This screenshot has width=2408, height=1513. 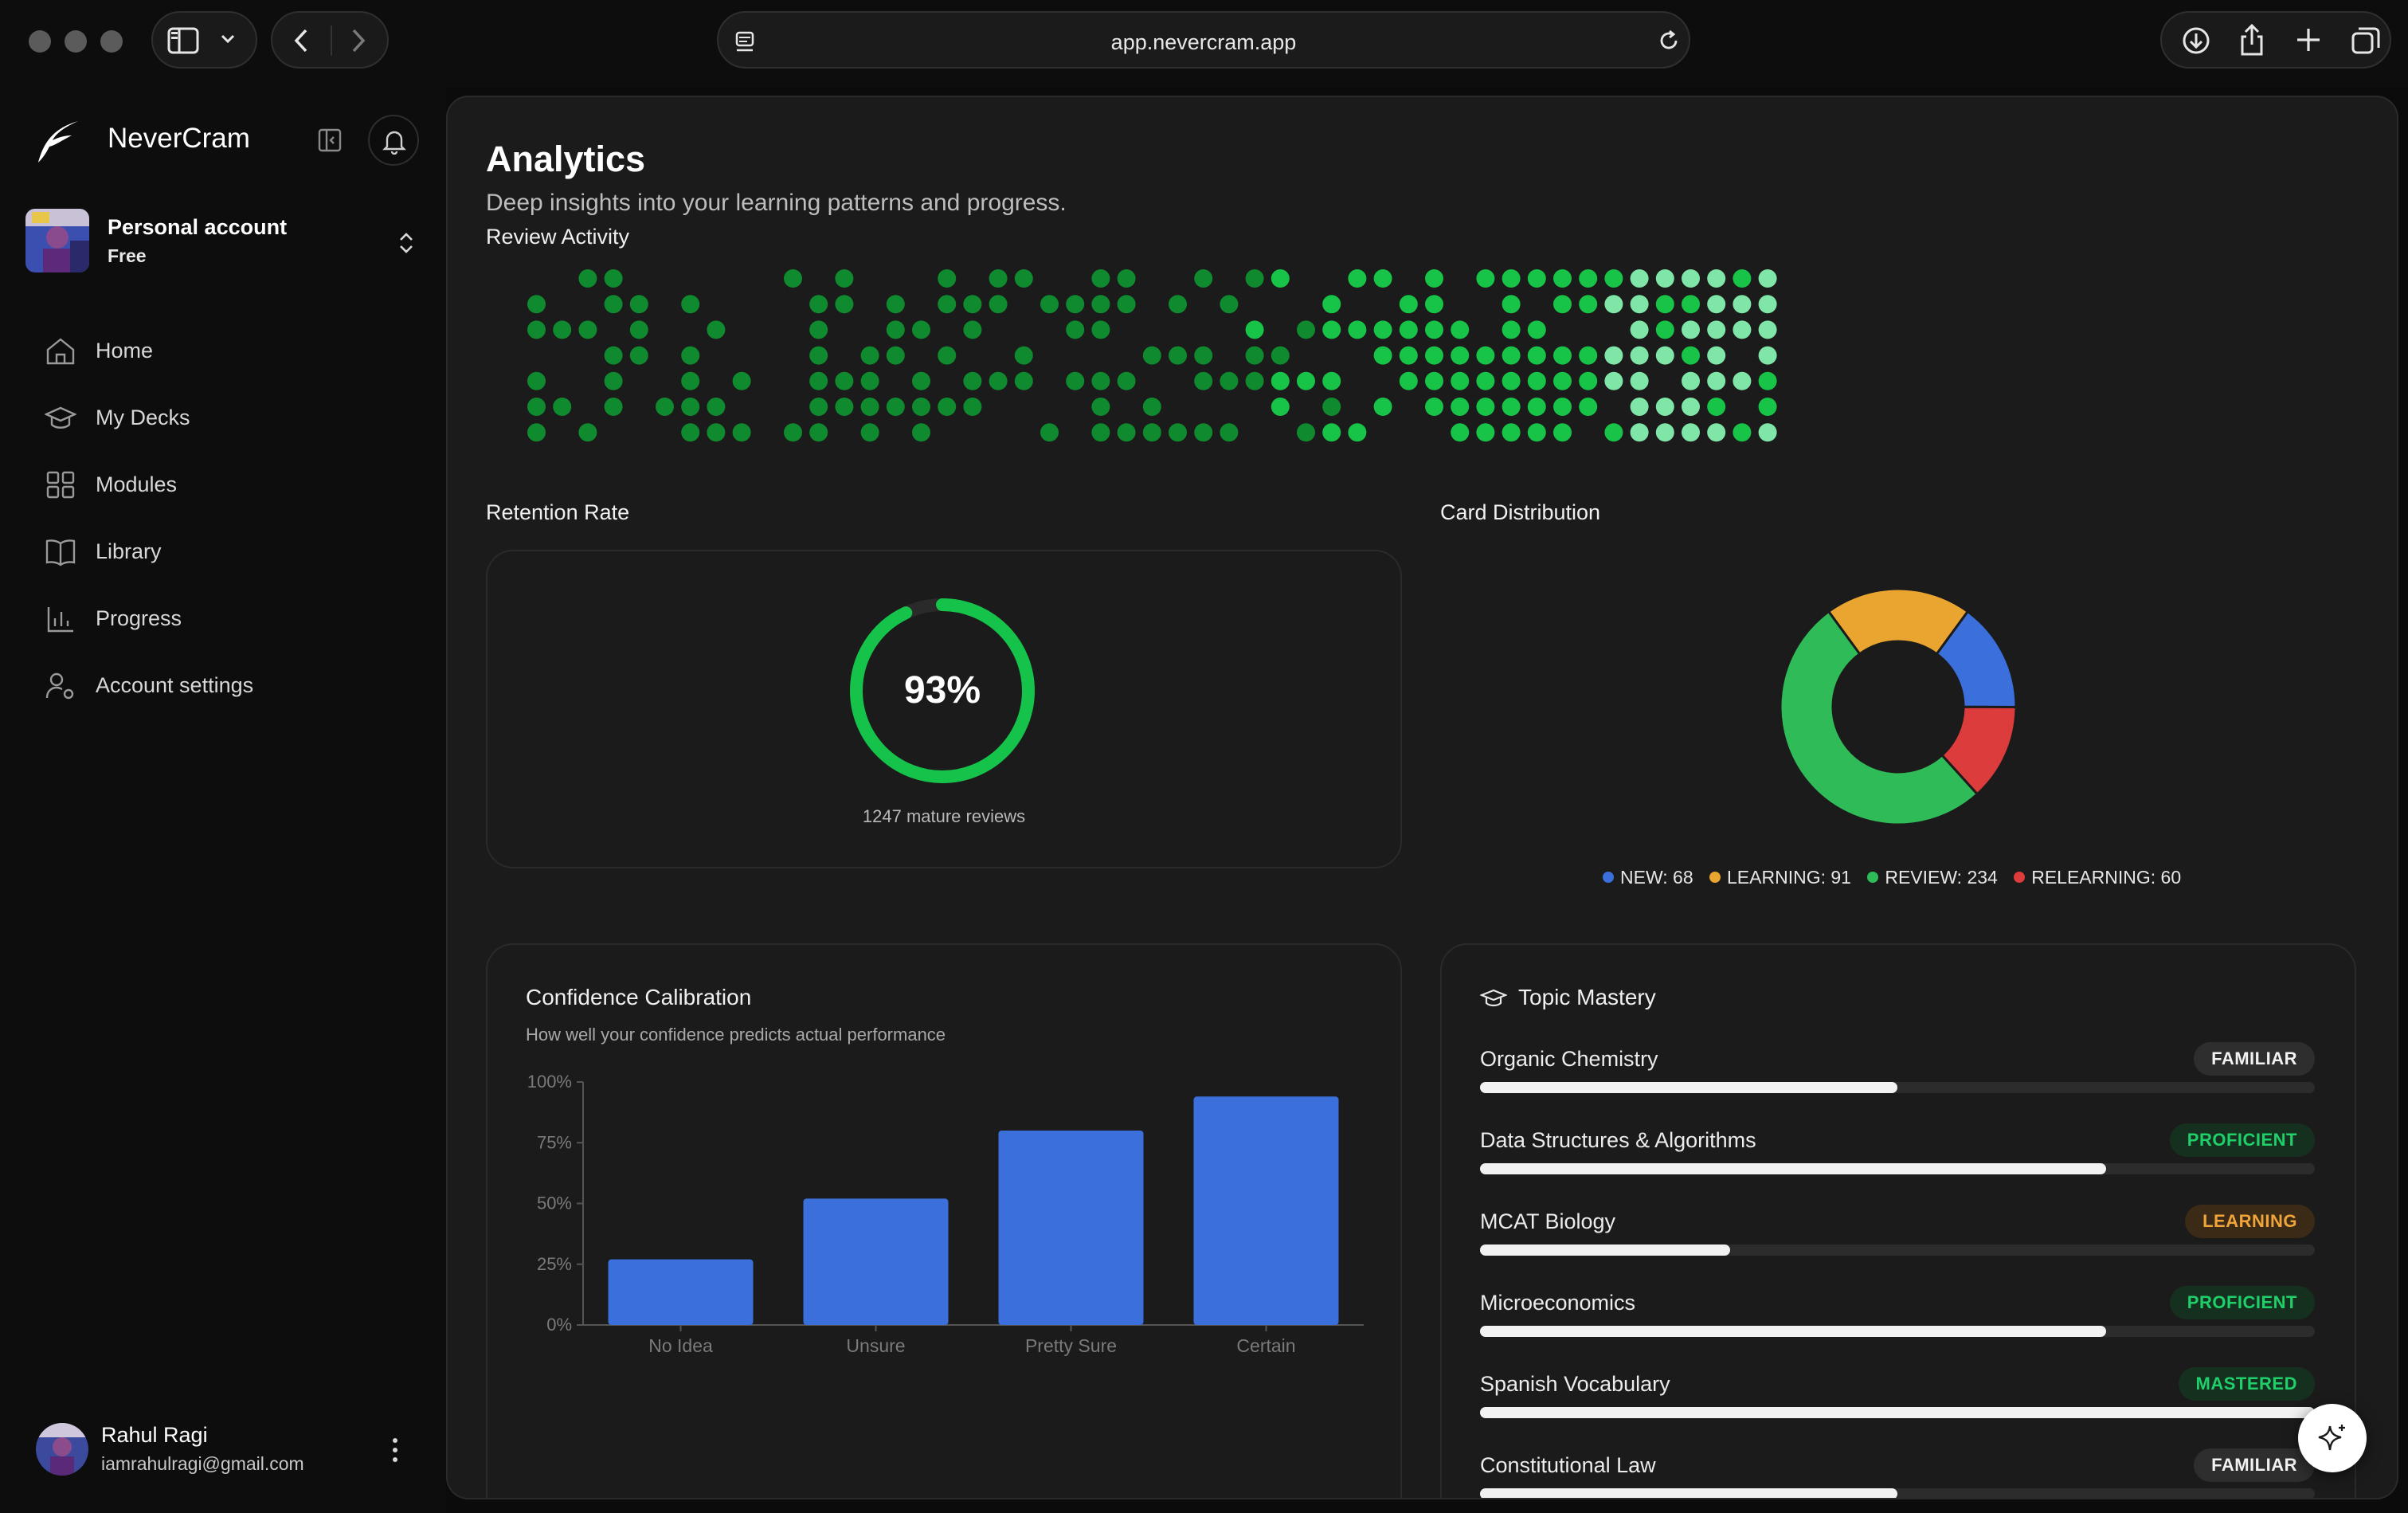 I want to click on reload-icon, so click(x=1669, y=41).